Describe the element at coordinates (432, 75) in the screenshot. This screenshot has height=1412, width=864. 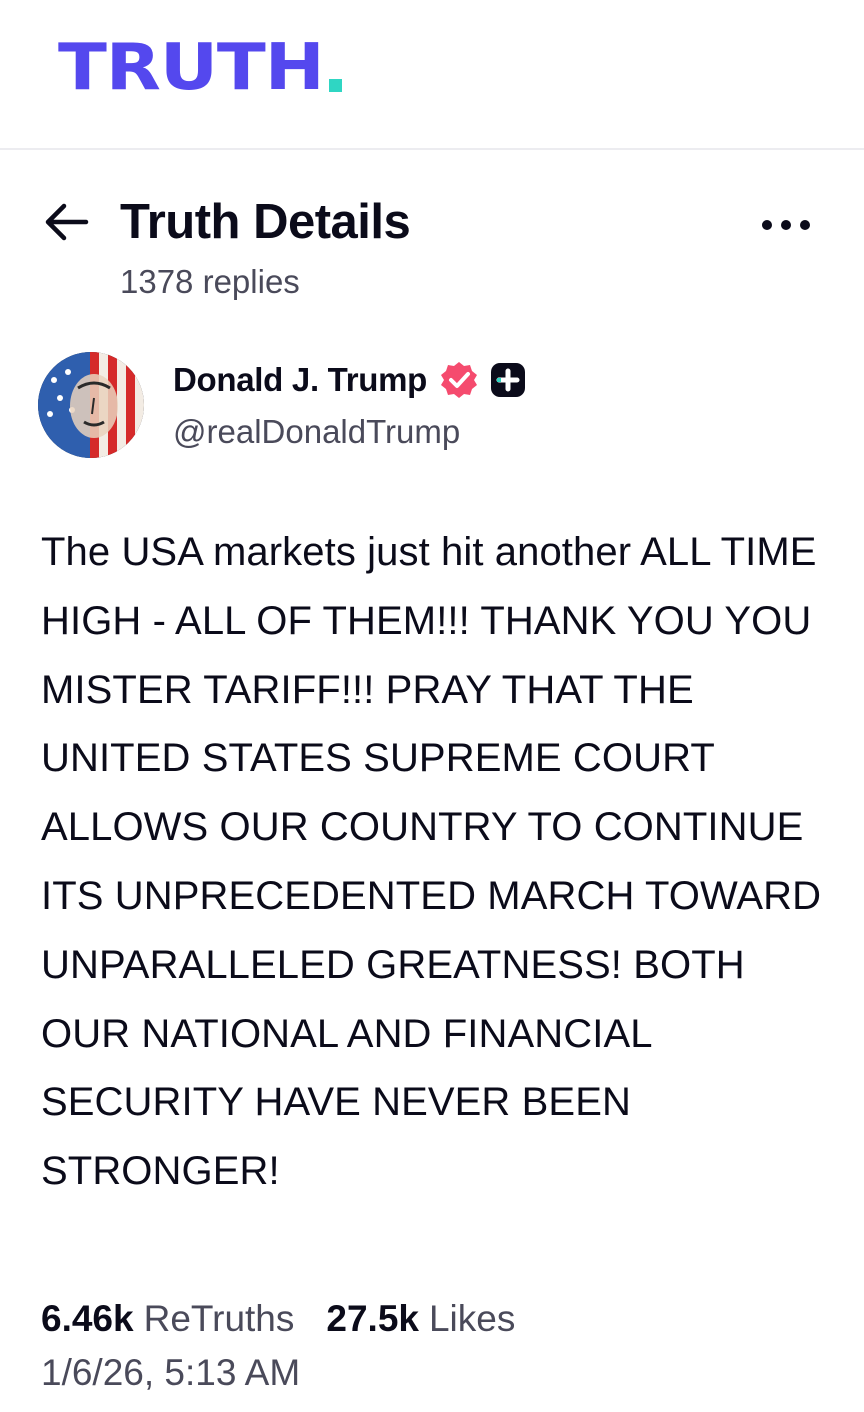
I see `top-bar: TRUTH` at that location.